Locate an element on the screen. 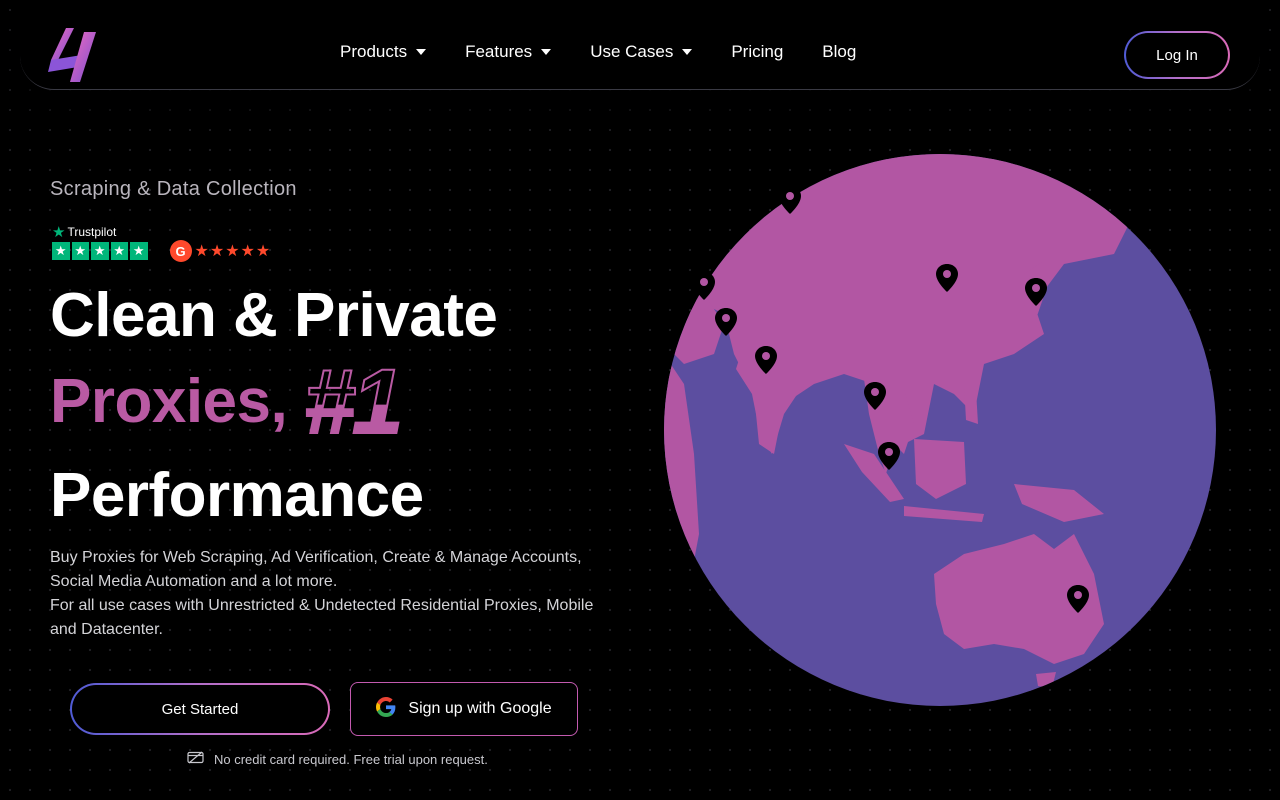  menu-item-label: Pricing is located at coordinates (757, 51).